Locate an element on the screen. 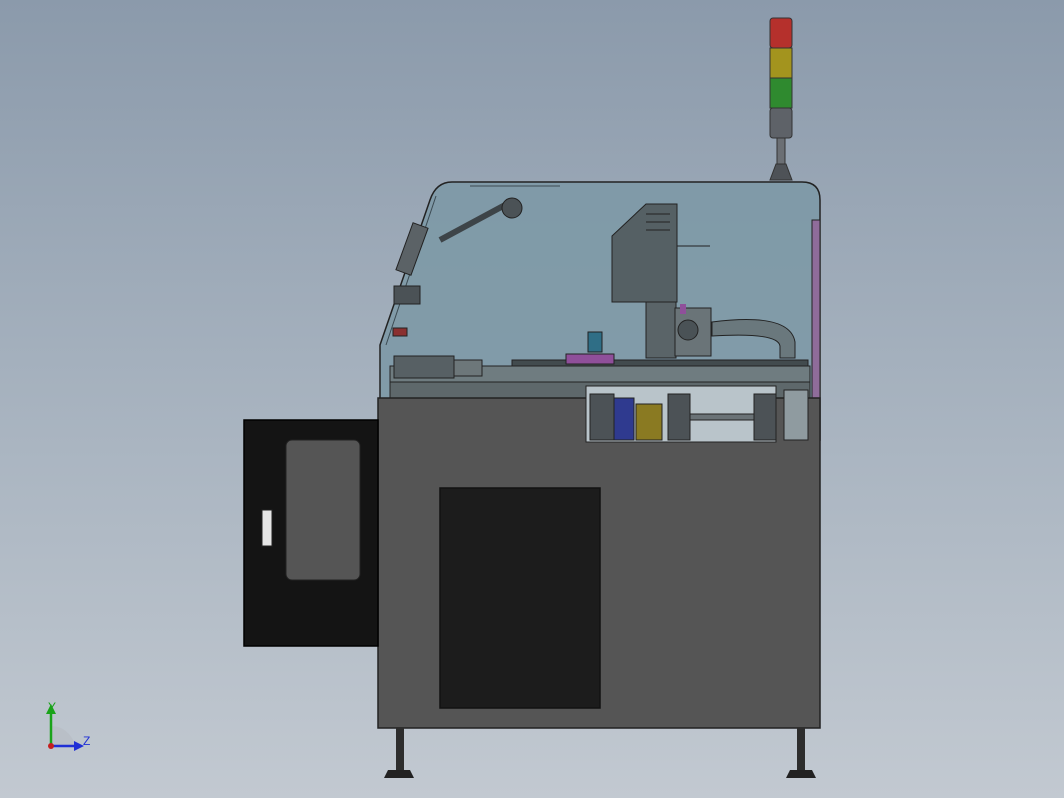  door-handle is located at coordinates (267, 528).